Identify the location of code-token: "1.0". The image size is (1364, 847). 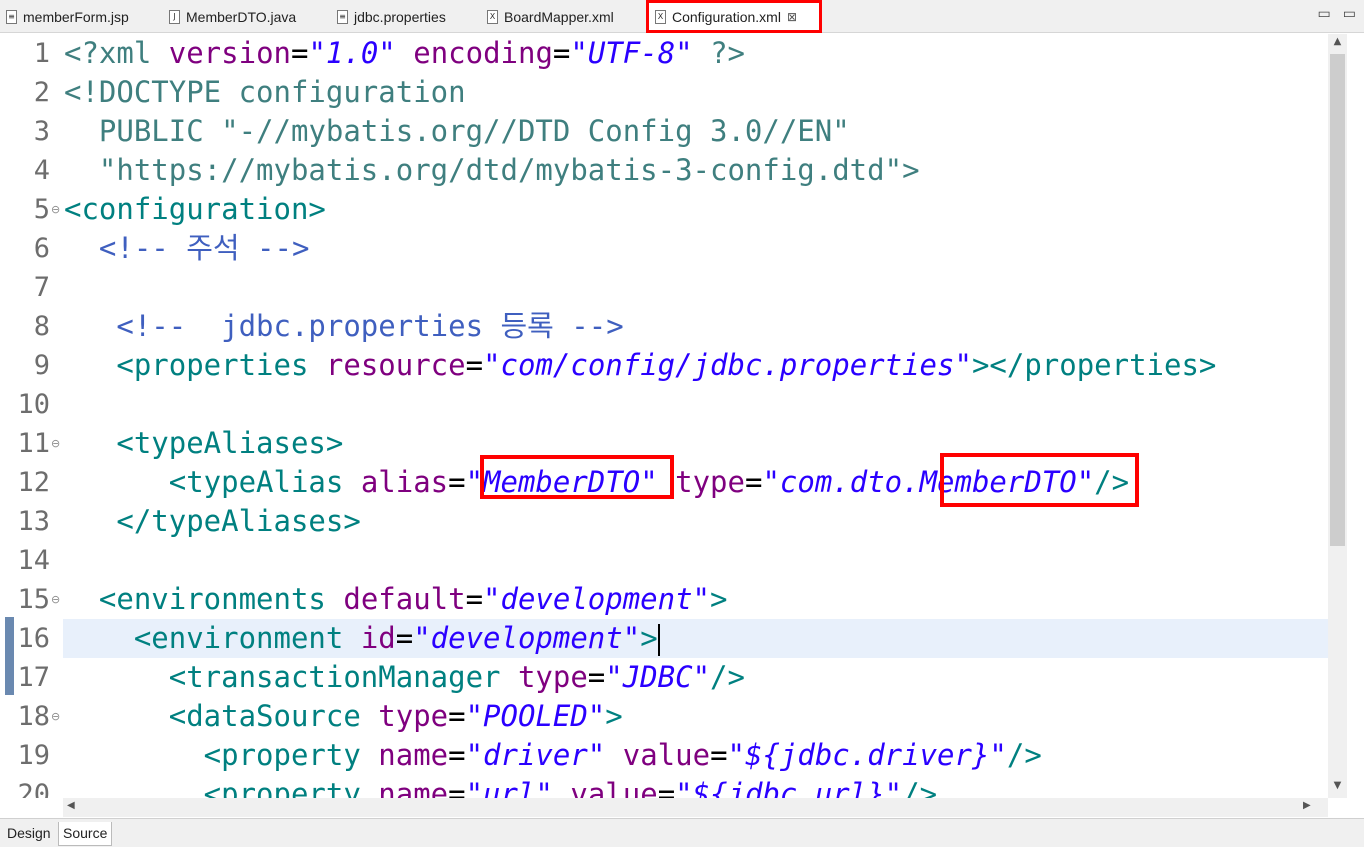
(352, 53).